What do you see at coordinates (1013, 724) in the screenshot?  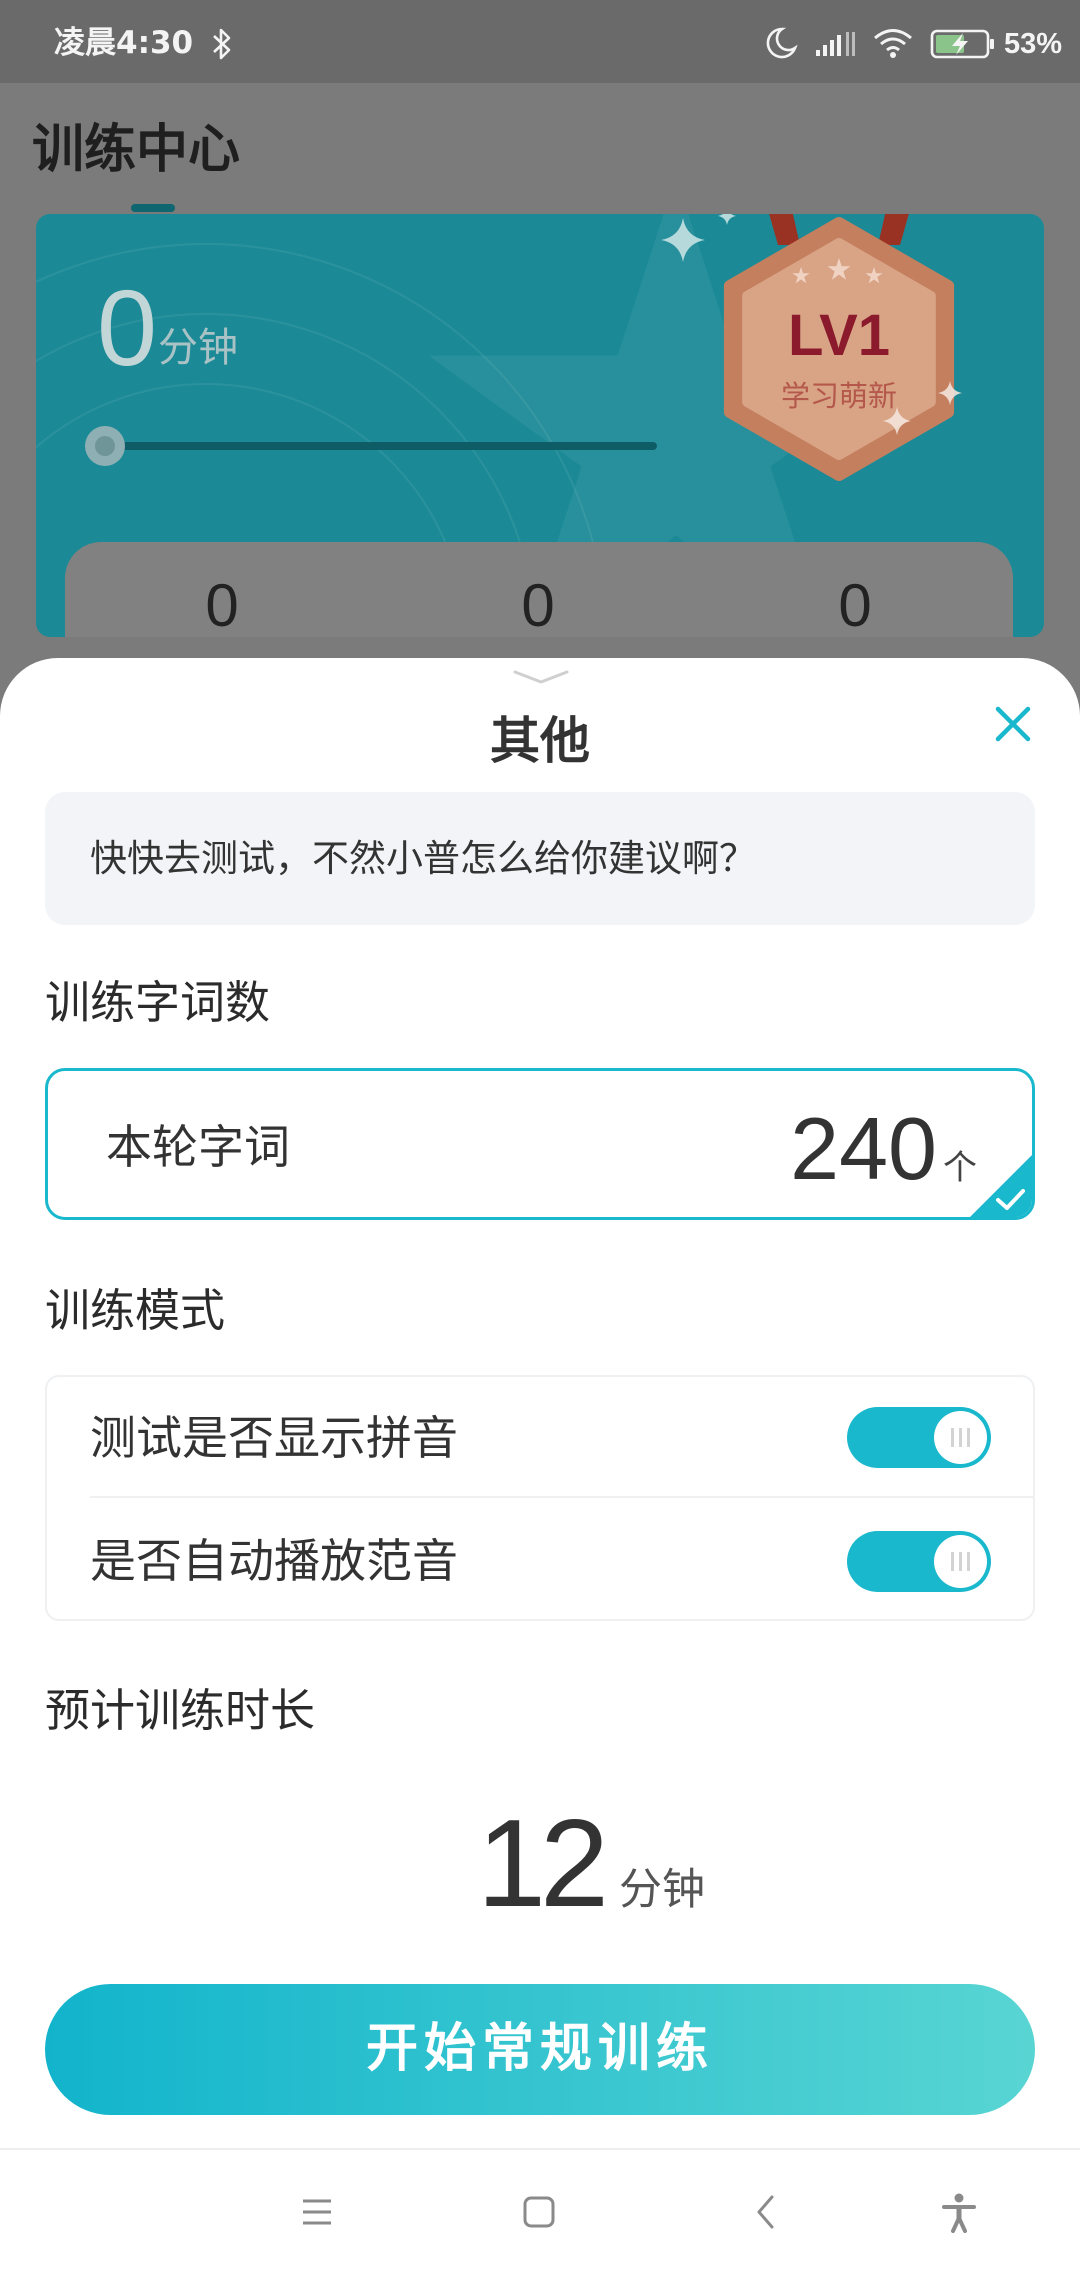 I see `close-icon` at bounding box center [1013, 724].